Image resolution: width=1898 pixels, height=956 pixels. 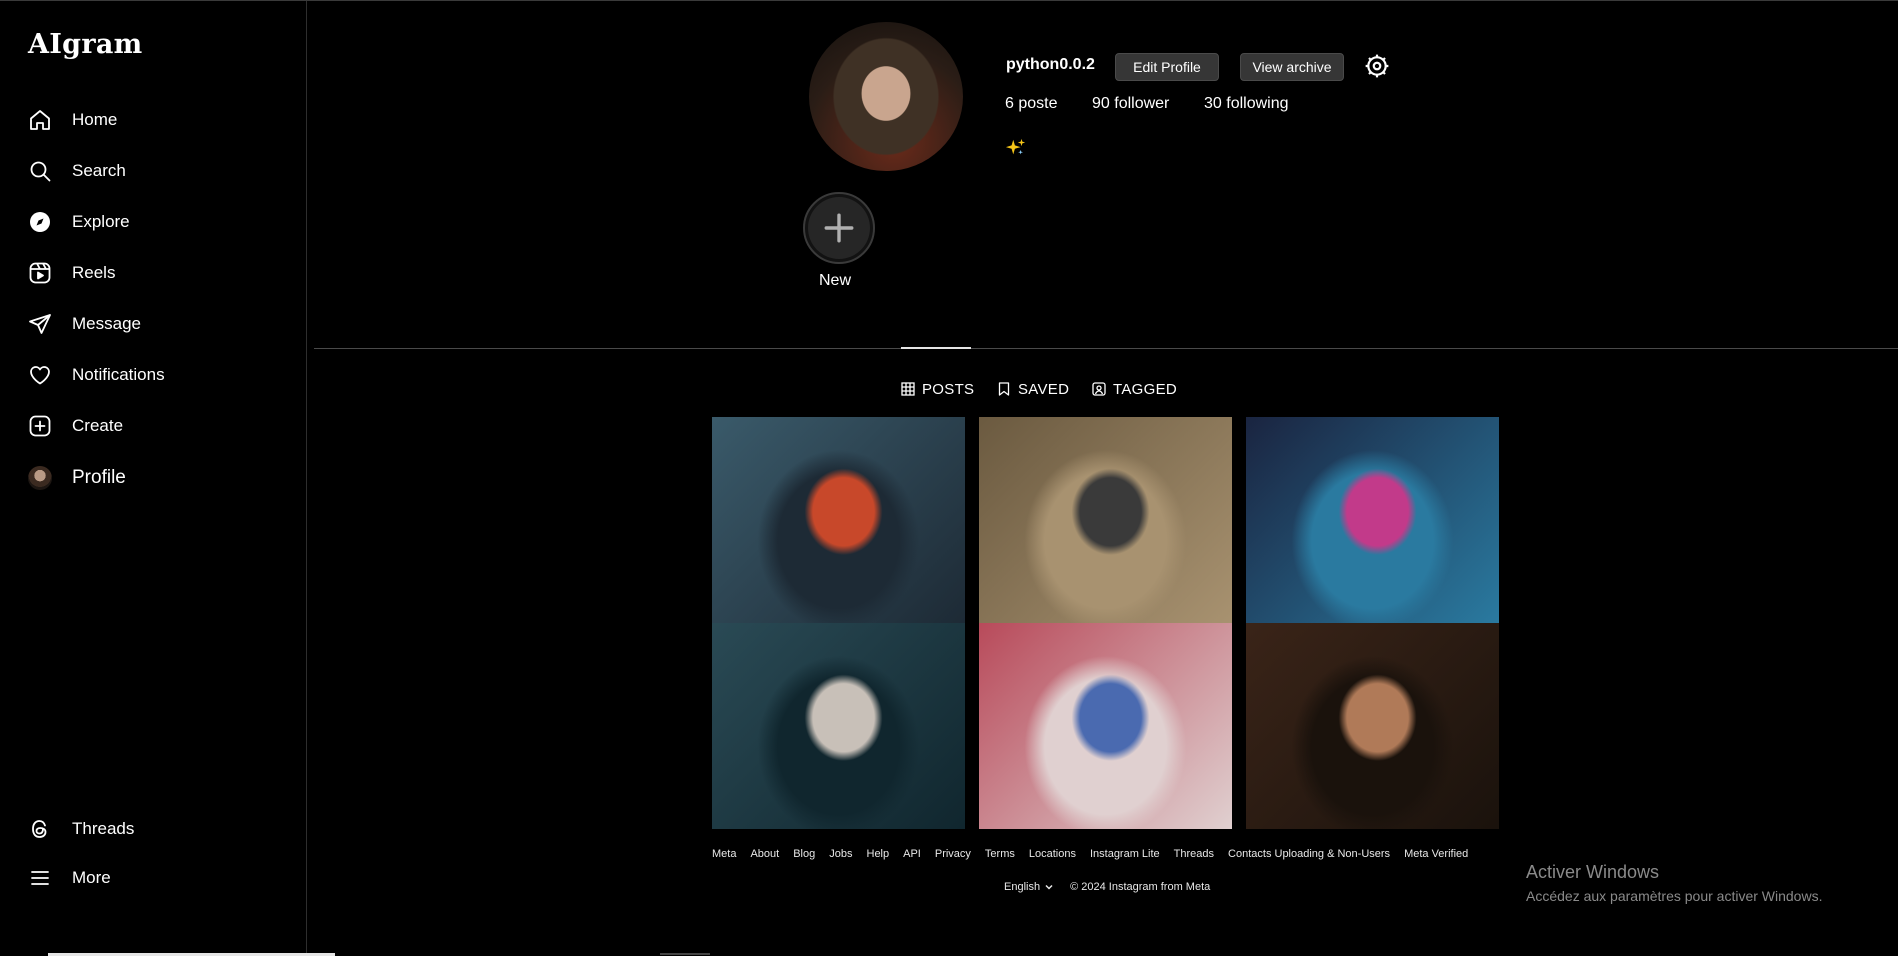 I want to click on watermark-title: Activer Windows, so click(x=1593, y=872).